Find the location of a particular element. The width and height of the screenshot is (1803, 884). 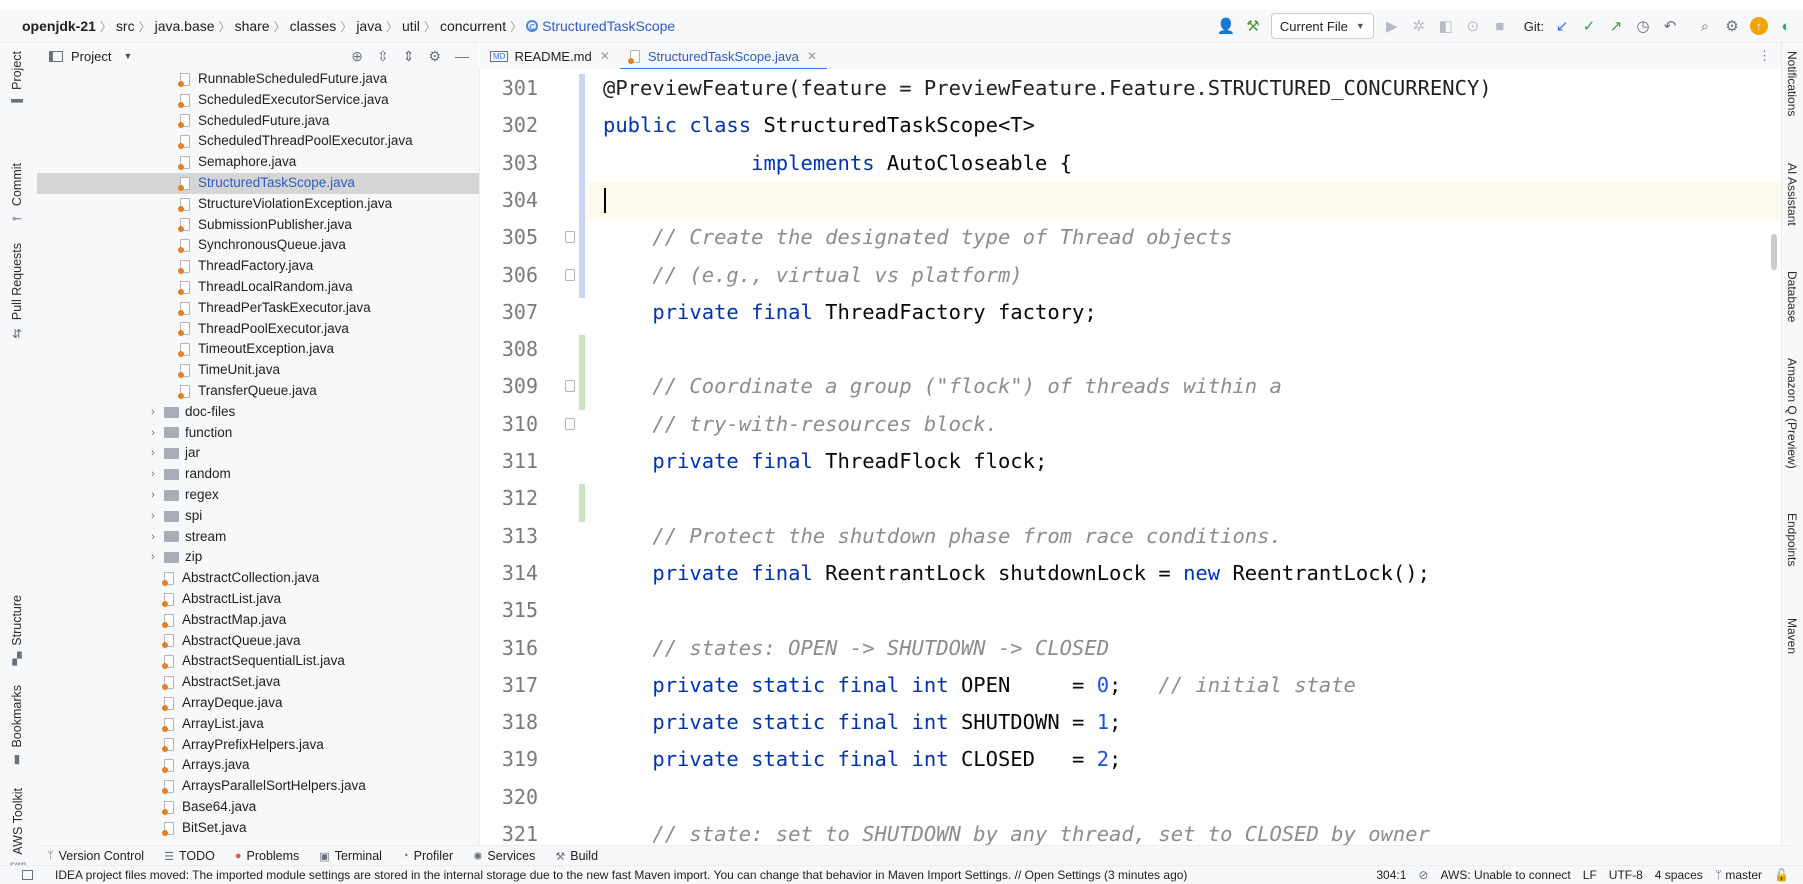

tree-file-item: AbstractSequentialList.java is located at coordinates (191, 661).